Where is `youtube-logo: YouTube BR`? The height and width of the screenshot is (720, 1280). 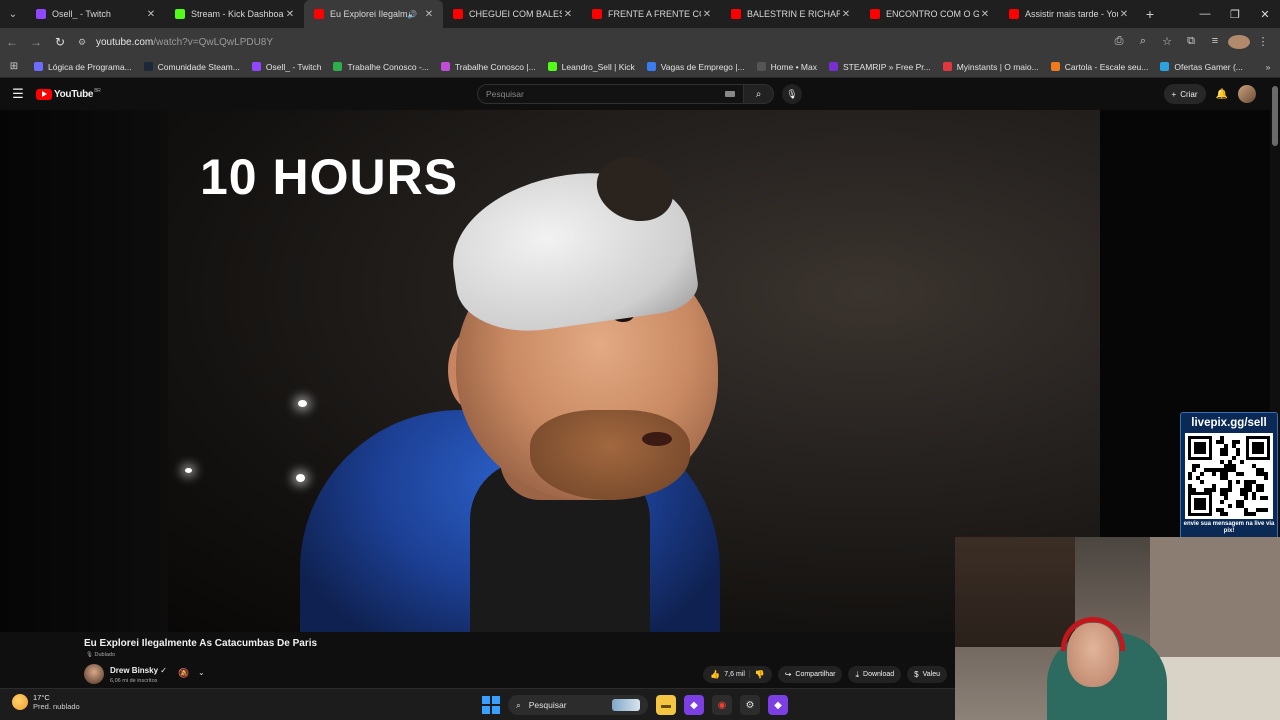
youtube-logo: YouTube BR is located at coordinates (68, 94).